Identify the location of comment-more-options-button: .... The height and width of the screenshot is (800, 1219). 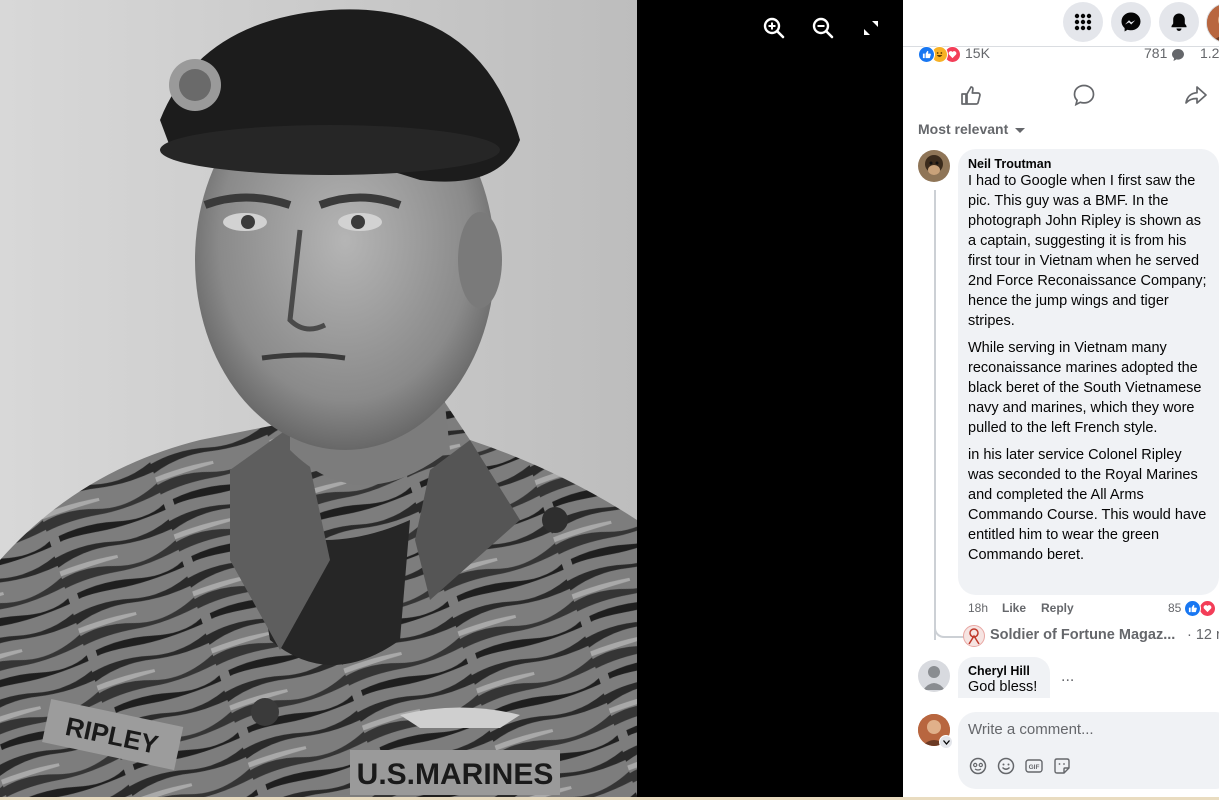
(1067, 677).